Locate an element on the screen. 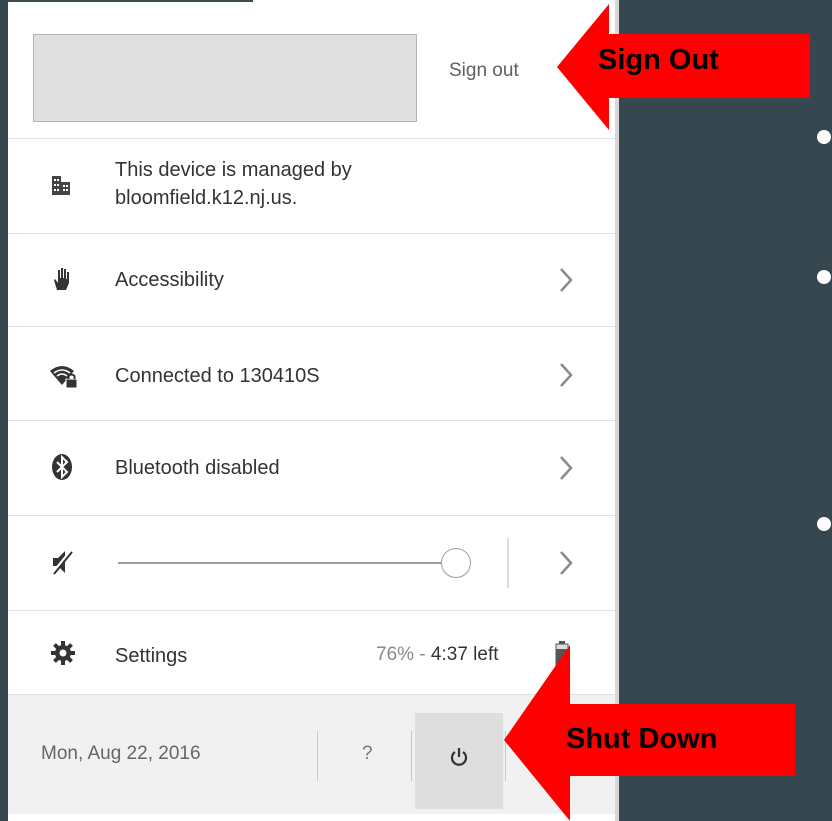 This screenshot has height=821, width=832. accessibility-label: Accessibility is located at coordinates (169, 280).